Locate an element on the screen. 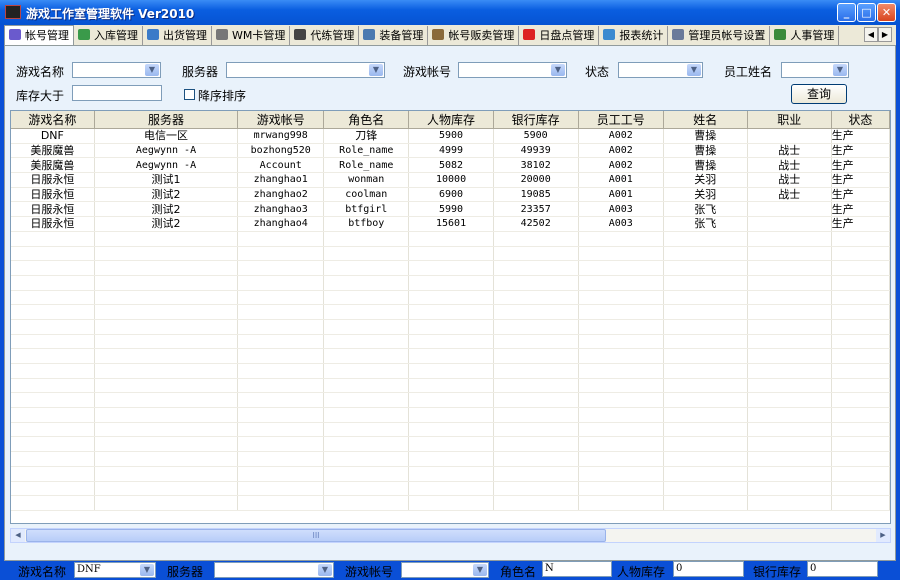 Image resolution: width=900 pixels, height=580 pixels. tab-scroll-right-button: ▶ is located at coordinates (885, 34).